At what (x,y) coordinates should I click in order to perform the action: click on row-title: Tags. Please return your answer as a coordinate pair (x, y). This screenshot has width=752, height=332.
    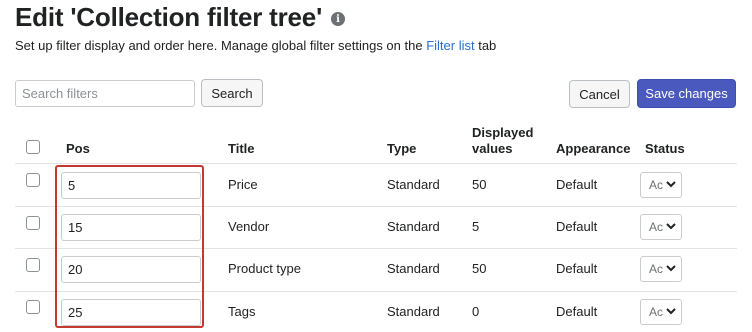
    Looking at the image, I should click on (242, 311).